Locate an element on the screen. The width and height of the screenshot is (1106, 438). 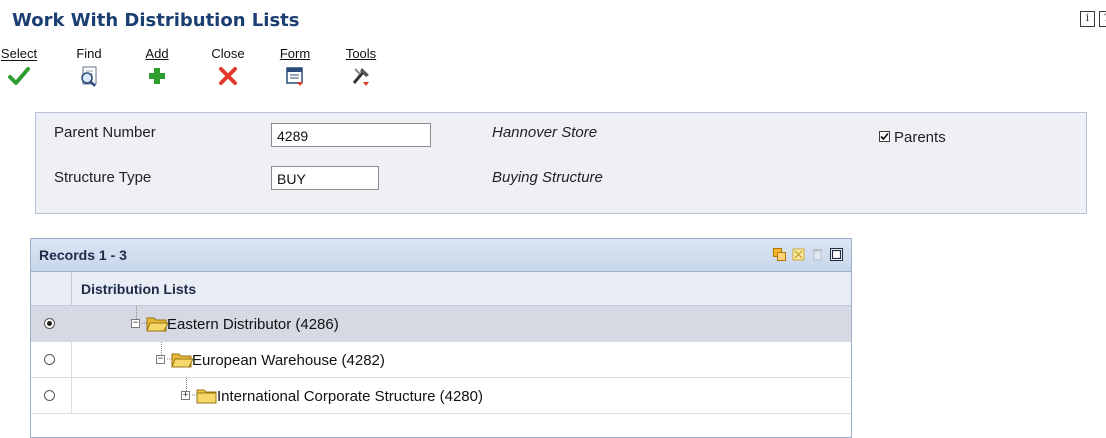
header-icons: i ? is located at coordinates (1093, 19).